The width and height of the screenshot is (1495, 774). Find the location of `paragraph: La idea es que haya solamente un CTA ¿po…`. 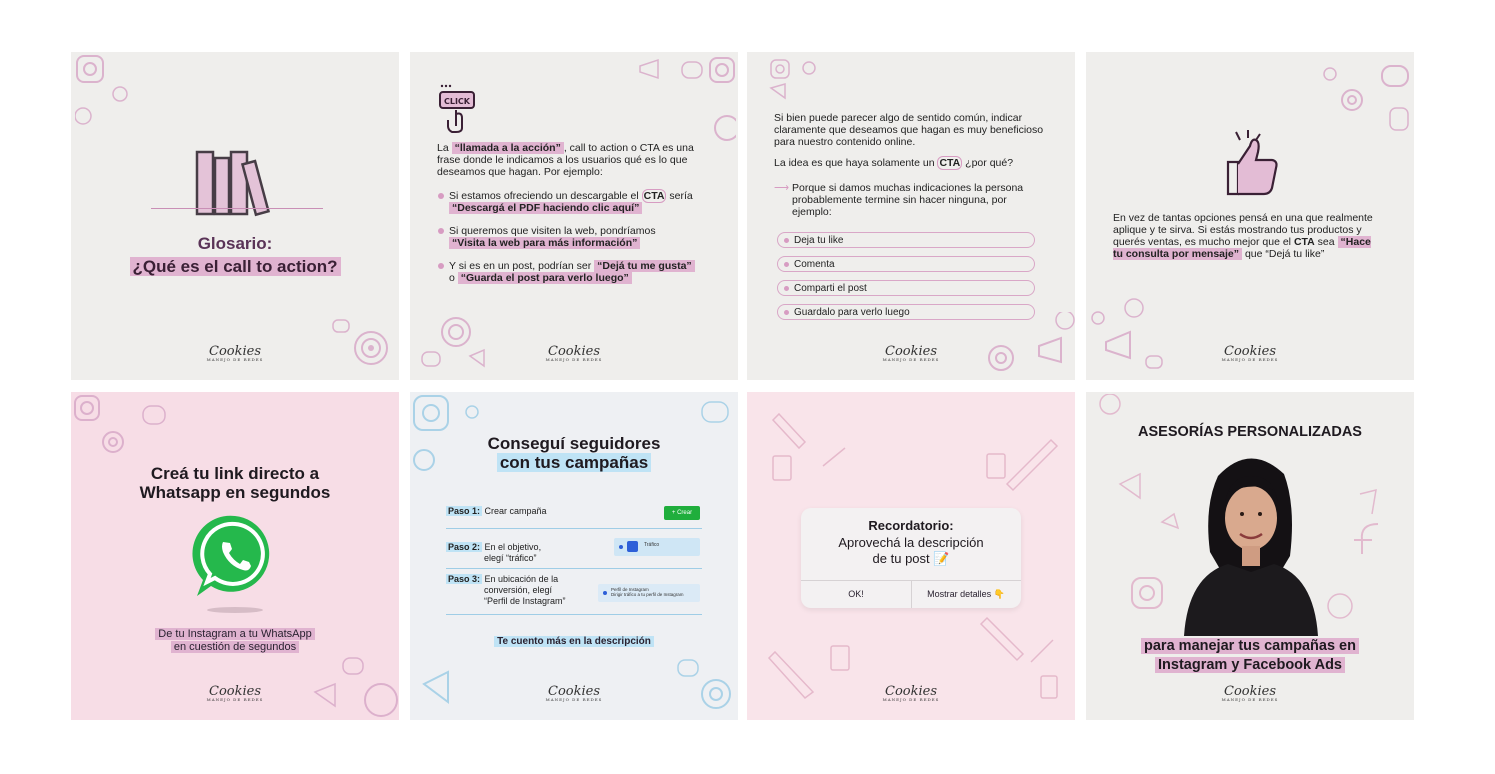

paragraph: La idea es que haya solamente un CTA ¿po… is located at coordinates (894, 163).